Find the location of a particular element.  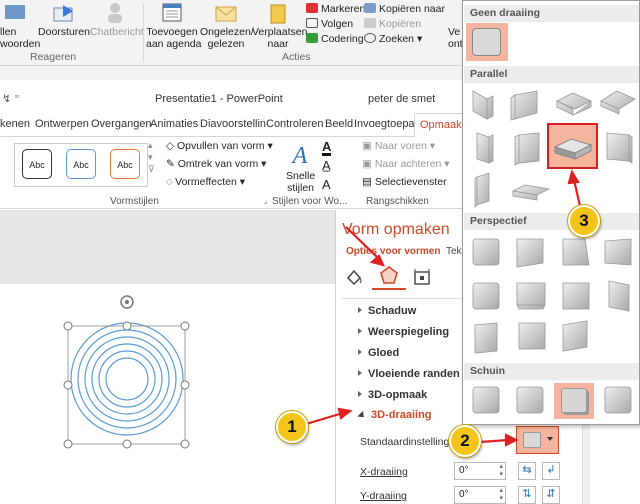

callout-1: 1 is located at coordinates (292, 427).